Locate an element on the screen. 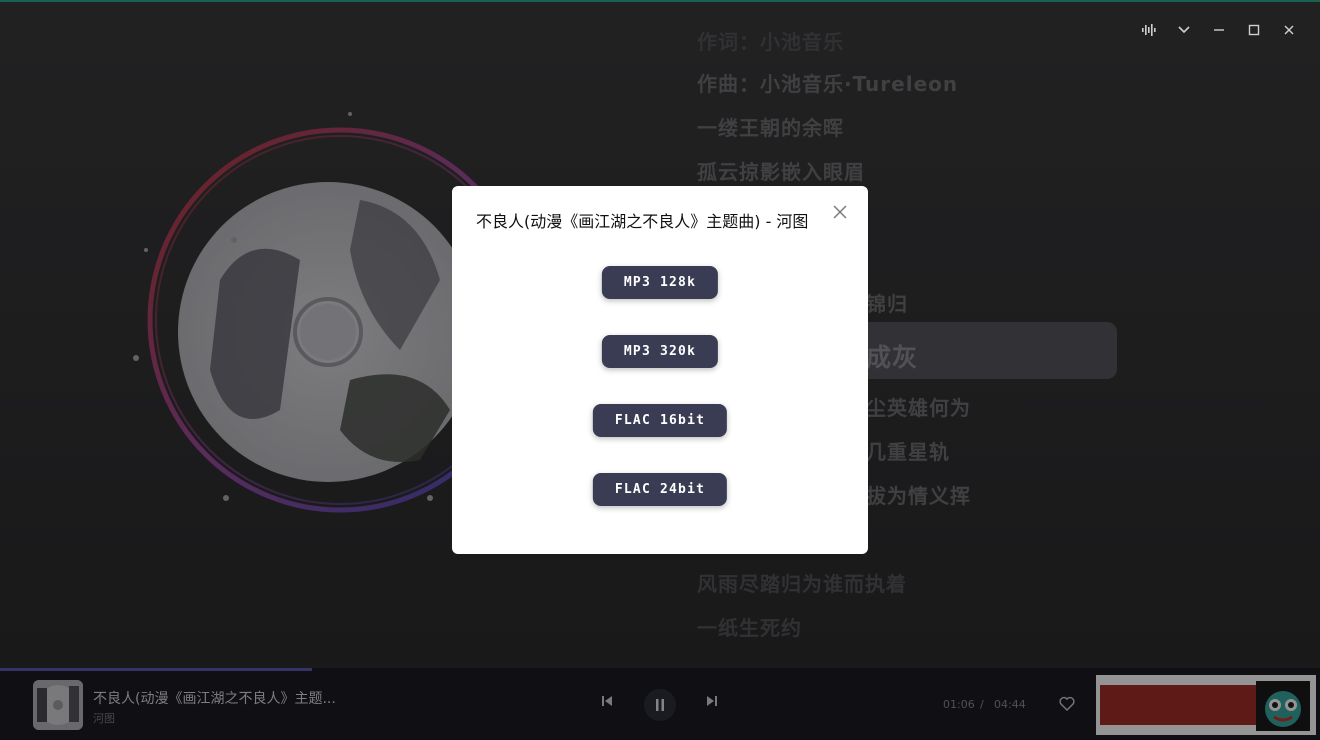  window-controls is located at coordinates (1218, 30).